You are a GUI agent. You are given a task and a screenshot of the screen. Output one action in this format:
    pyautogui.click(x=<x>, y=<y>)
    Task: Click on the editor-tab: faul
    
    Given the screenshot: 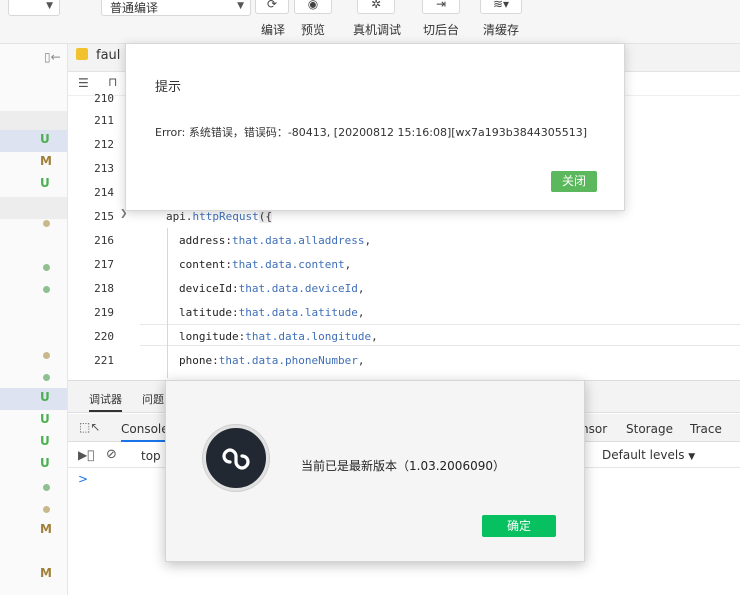 What is the action you would take?
    pyautogui.click(x=98, y=55)
    